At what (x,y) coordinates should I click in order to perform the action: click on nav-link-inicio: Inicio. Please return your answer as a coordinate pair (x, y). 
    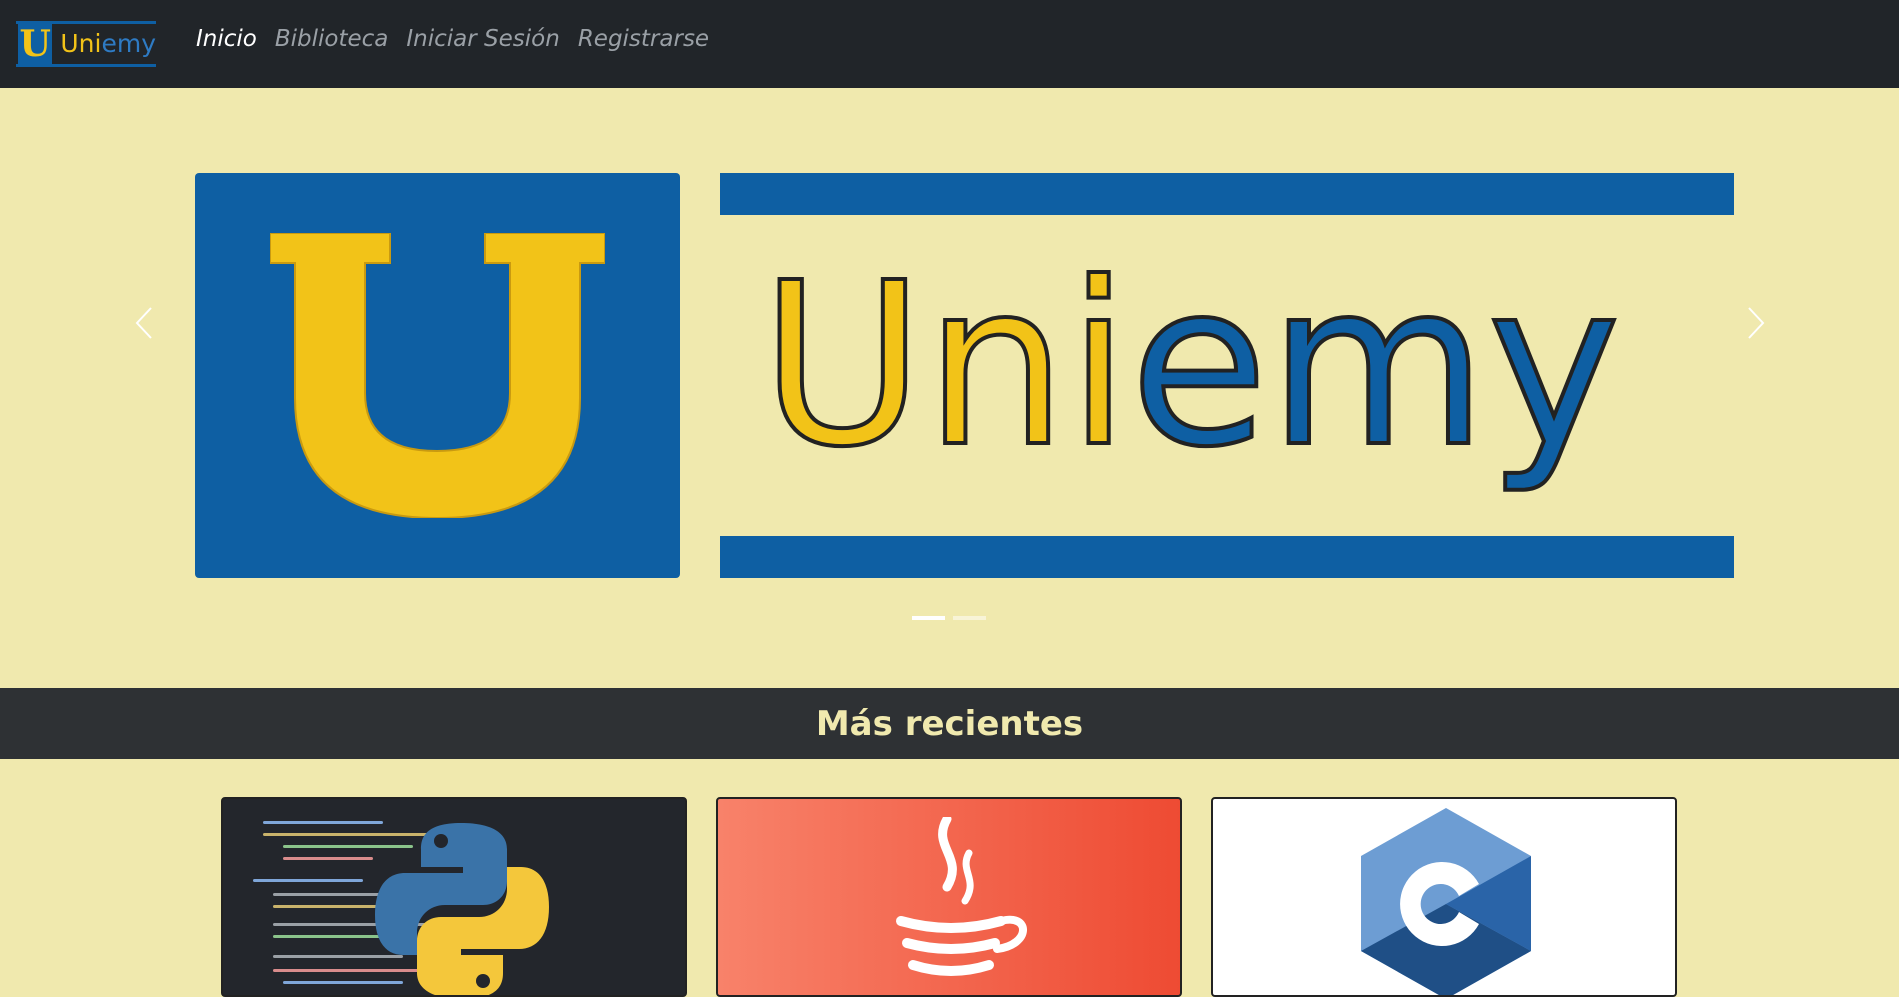
    Looking at the image, I should click on (226, 39).